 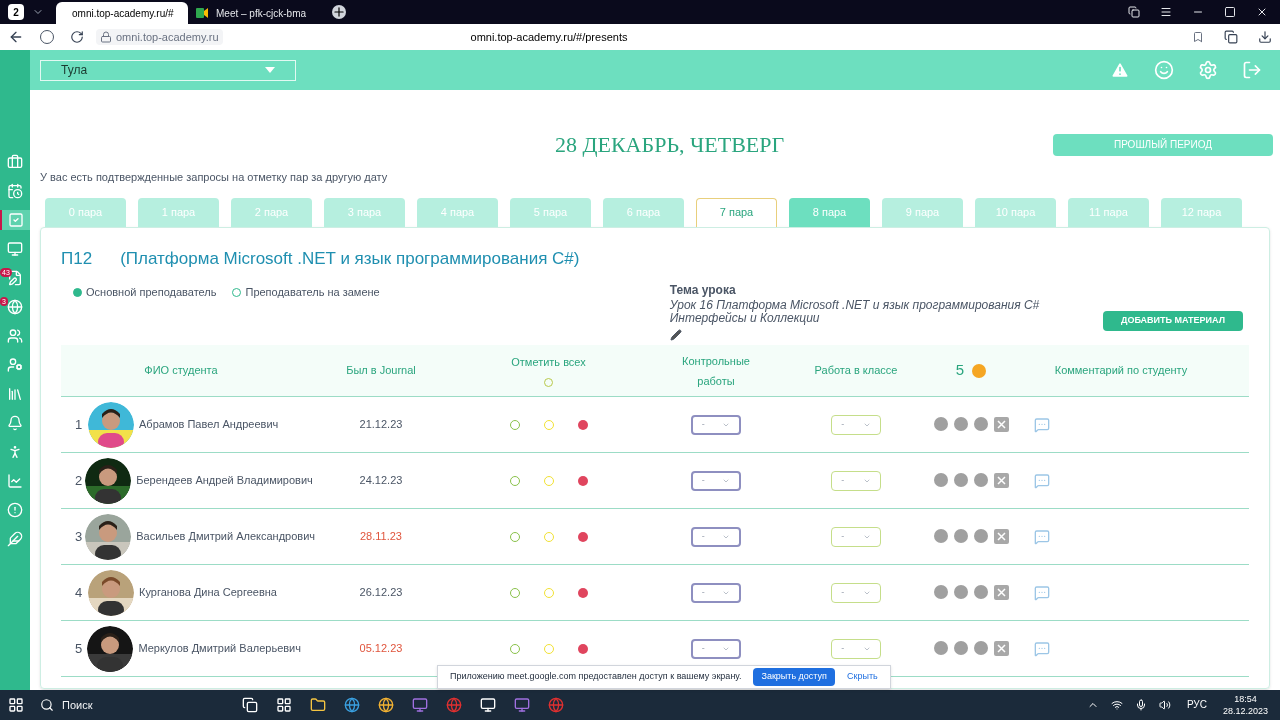 What do you see at coordinates (1164, 705) in the screenshot?
I see `volume-icon` at bounding box center [1164, 705].